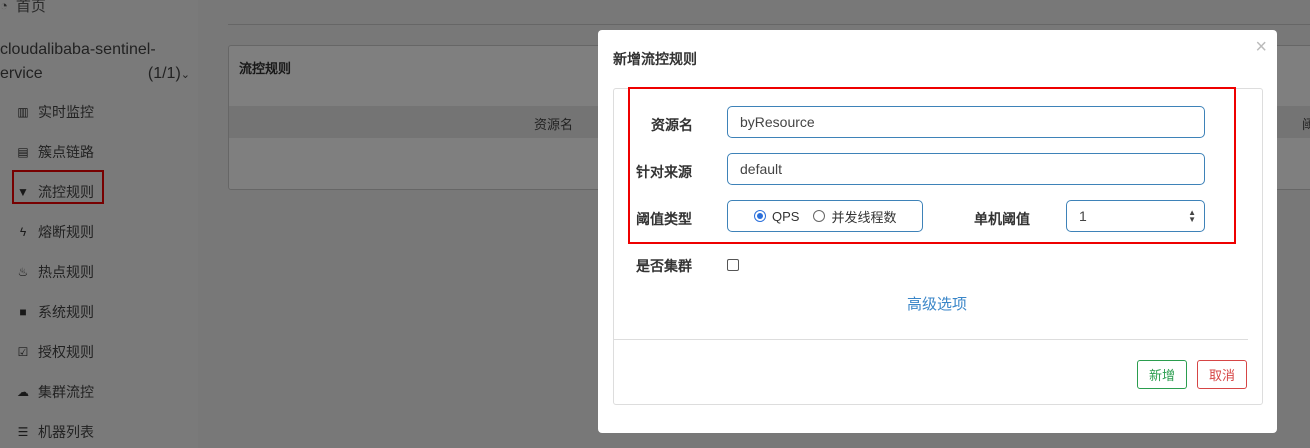 This screenshot has height=448, width=1310. What do you see at coordinates (655, 59) in the screenshot?
I see `dialog-title: 新增流控规则` at bounding box center [655, 59].